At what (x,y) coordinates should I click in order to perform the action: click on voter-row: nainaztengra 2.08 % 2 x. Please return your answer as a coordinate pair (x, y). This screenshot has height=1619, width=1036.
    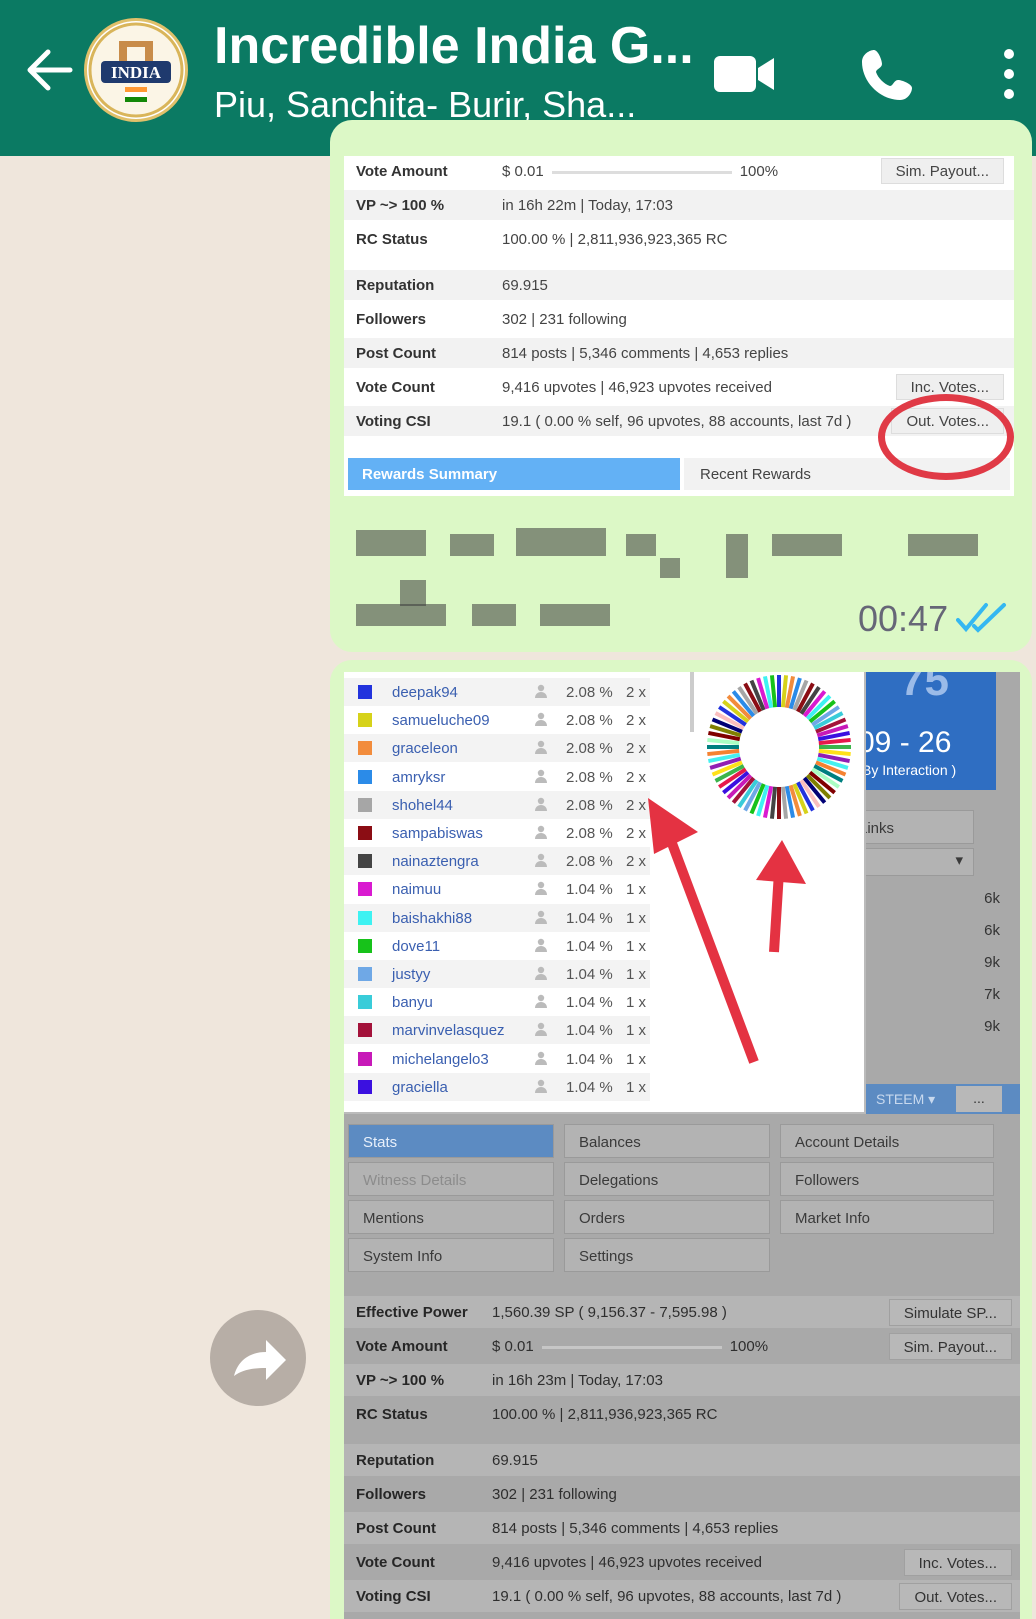
    Looking at the image, I should click on (497, 861).